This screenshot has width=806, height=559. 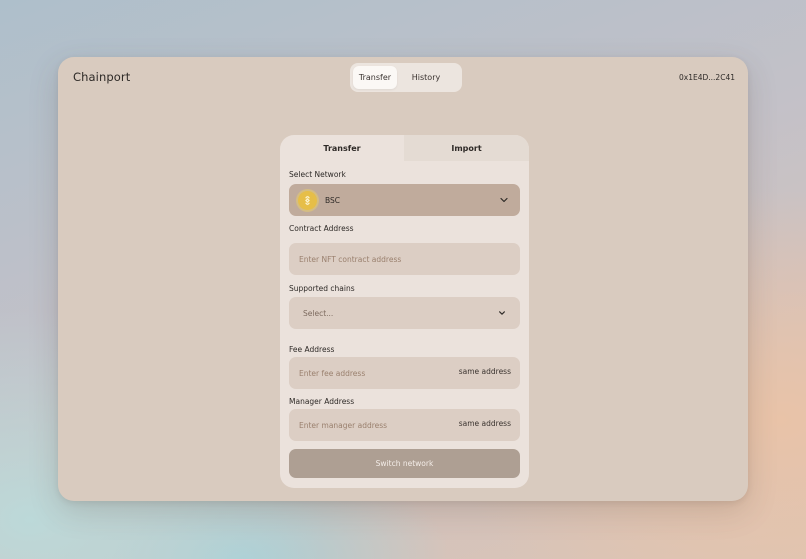 I want to click on select-network-label: Select Network, so click(x=317, y=174).